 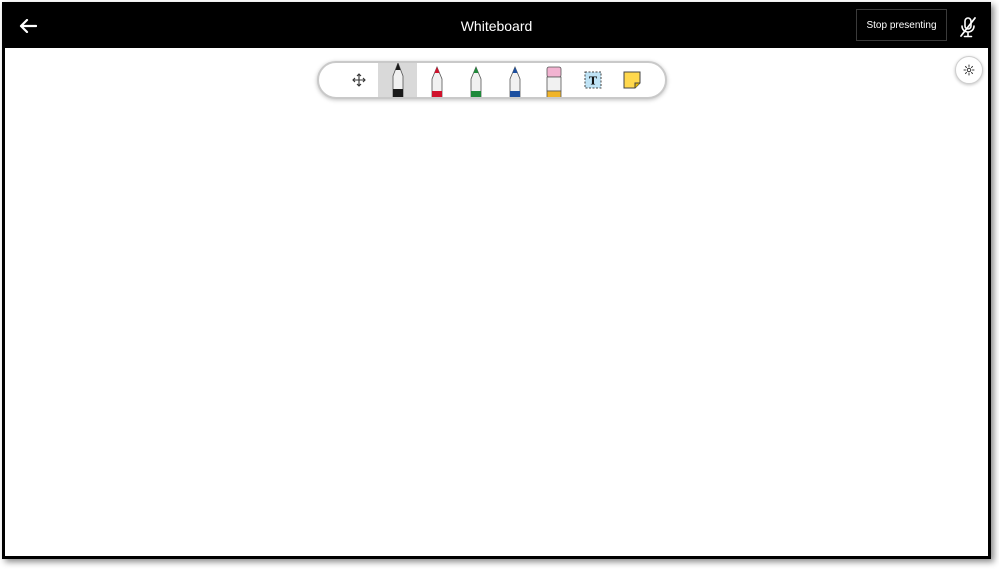 I want to click on eraser-tool, so click(x=553, y=80).